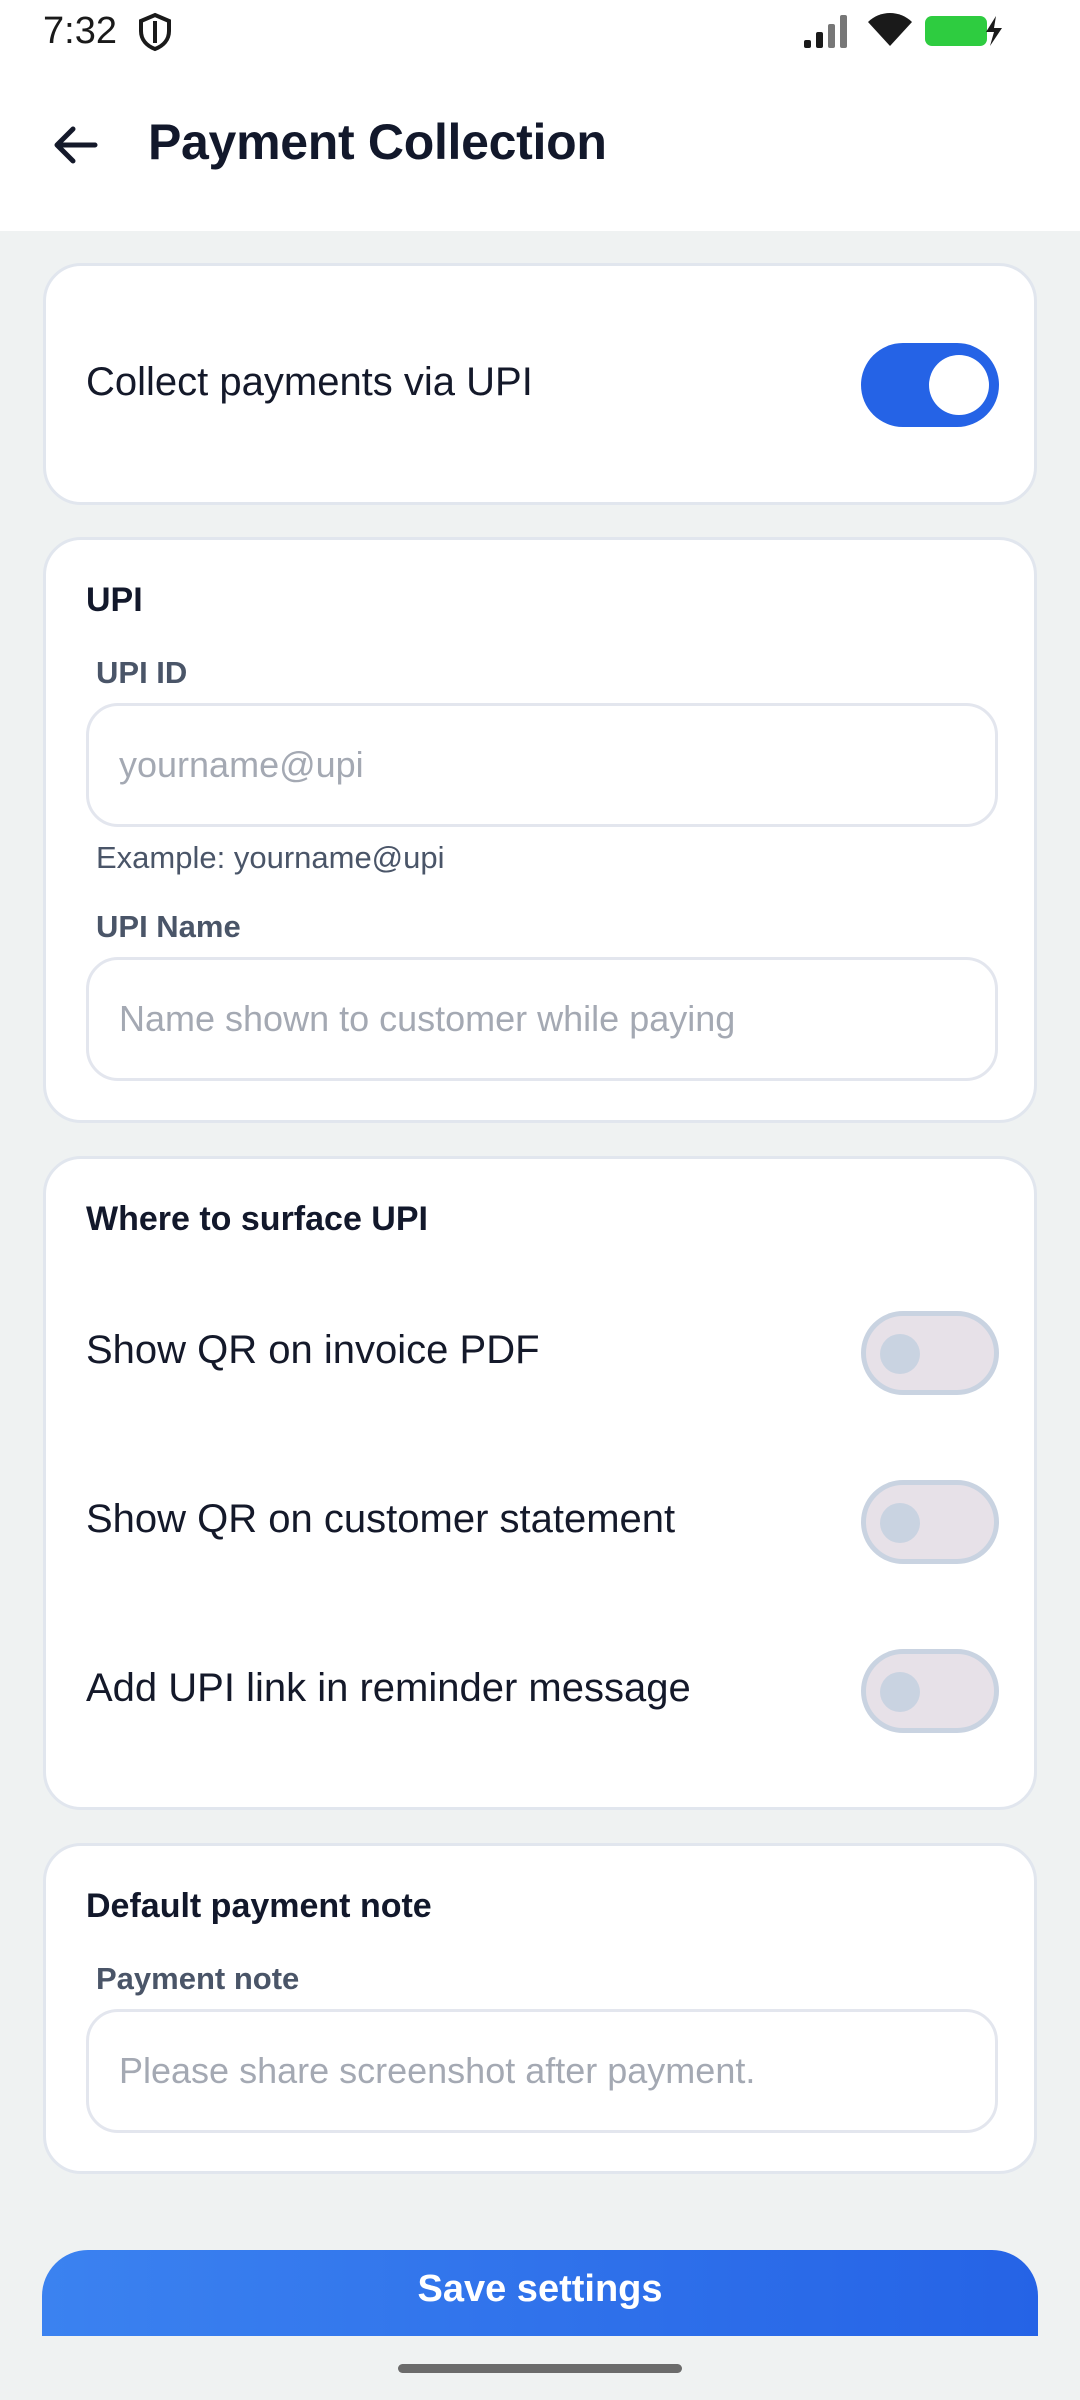  Describe the element at coordinates (930, 1522) in the screenshot. I see `qr-statement-toggle` at that location.